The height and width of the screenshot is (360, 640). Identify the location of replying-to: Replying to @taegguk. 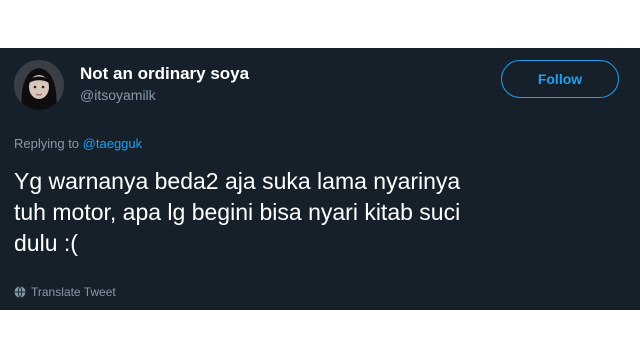
(78, 143).